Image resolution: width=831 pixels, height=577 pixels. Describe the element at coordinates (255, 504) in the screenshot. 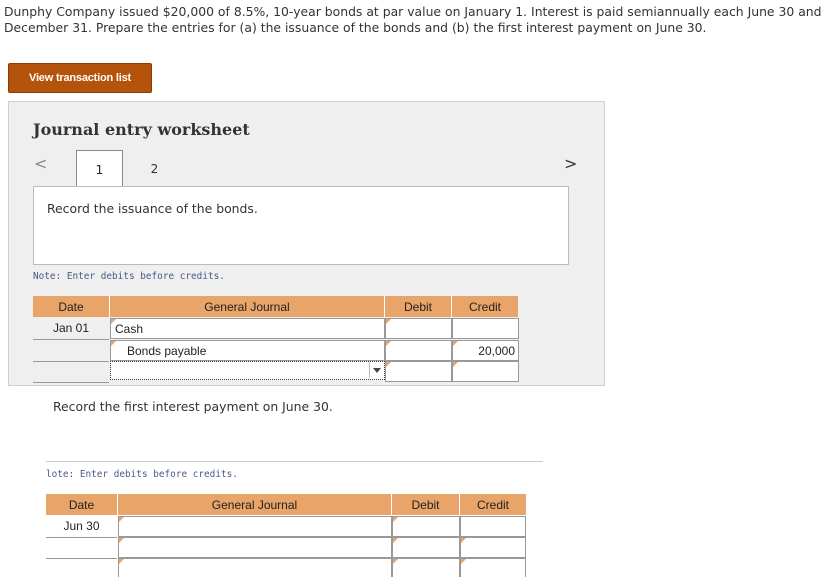

I see `header-general-journal-2: General Journal` at that location.